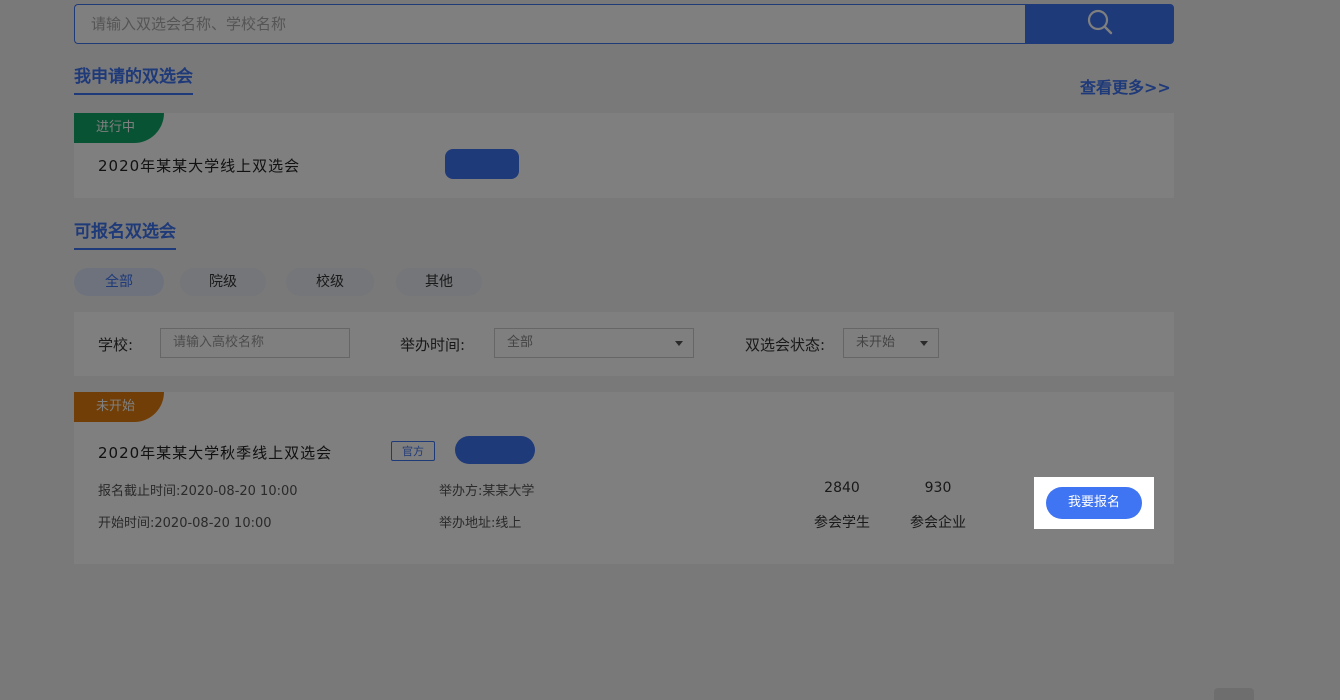 The height and width of the screenshot is (700, 1340). I want to click on status-badge: 未开始, so click(119, 407).